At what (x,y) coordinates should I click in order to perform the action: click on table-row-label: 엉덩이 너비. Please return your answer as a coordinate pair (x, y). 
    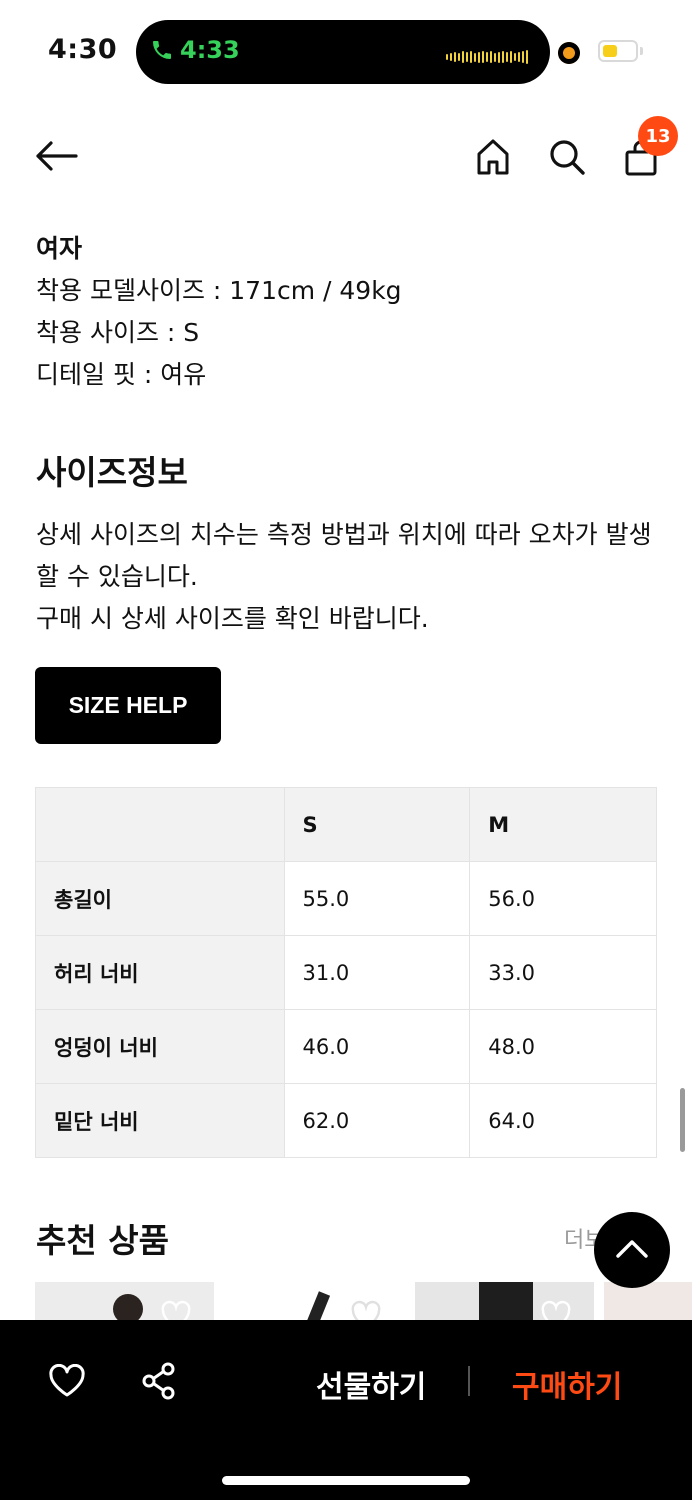
    Looking at the image, I should click on (160, 1046).